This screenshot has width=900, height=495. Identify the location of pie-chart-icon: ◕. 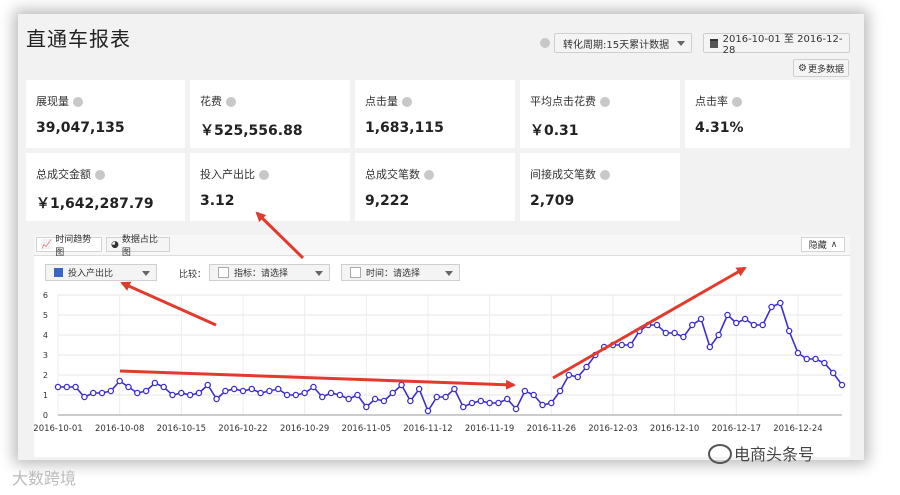
(115, 244).